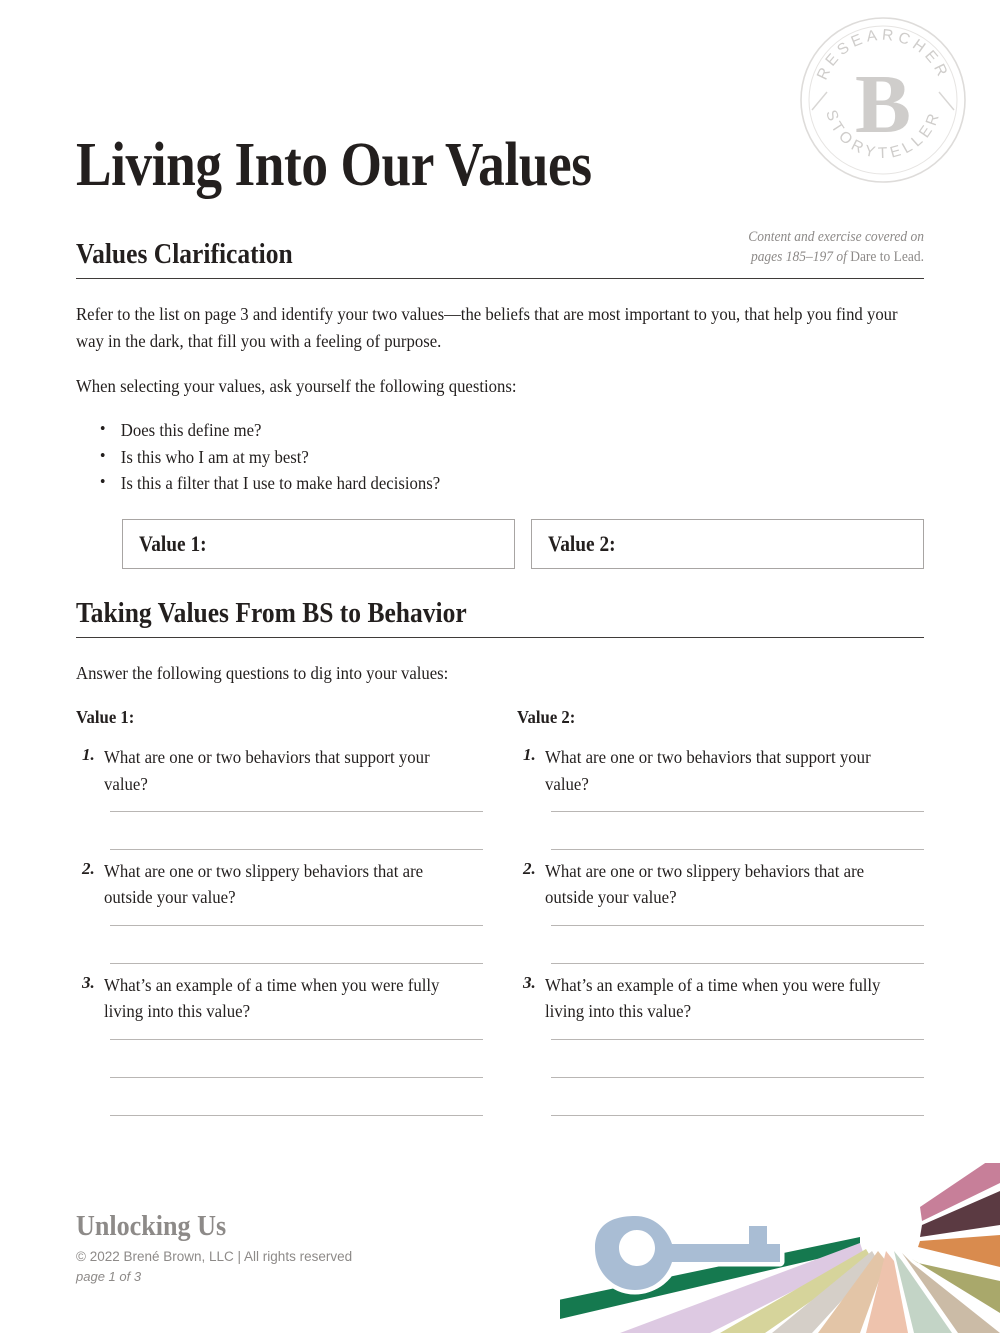 This screenshot has width=1000, height=1333. Describe the element at coordinates (334, 164) in the screenshot. I see `page-title: Living Into Our Values` at that location.